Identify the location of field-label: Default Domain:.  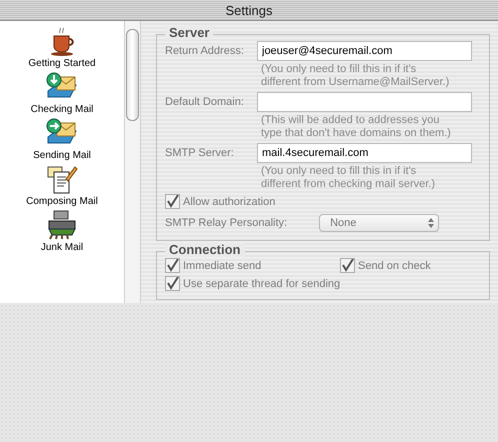
(205, 102).